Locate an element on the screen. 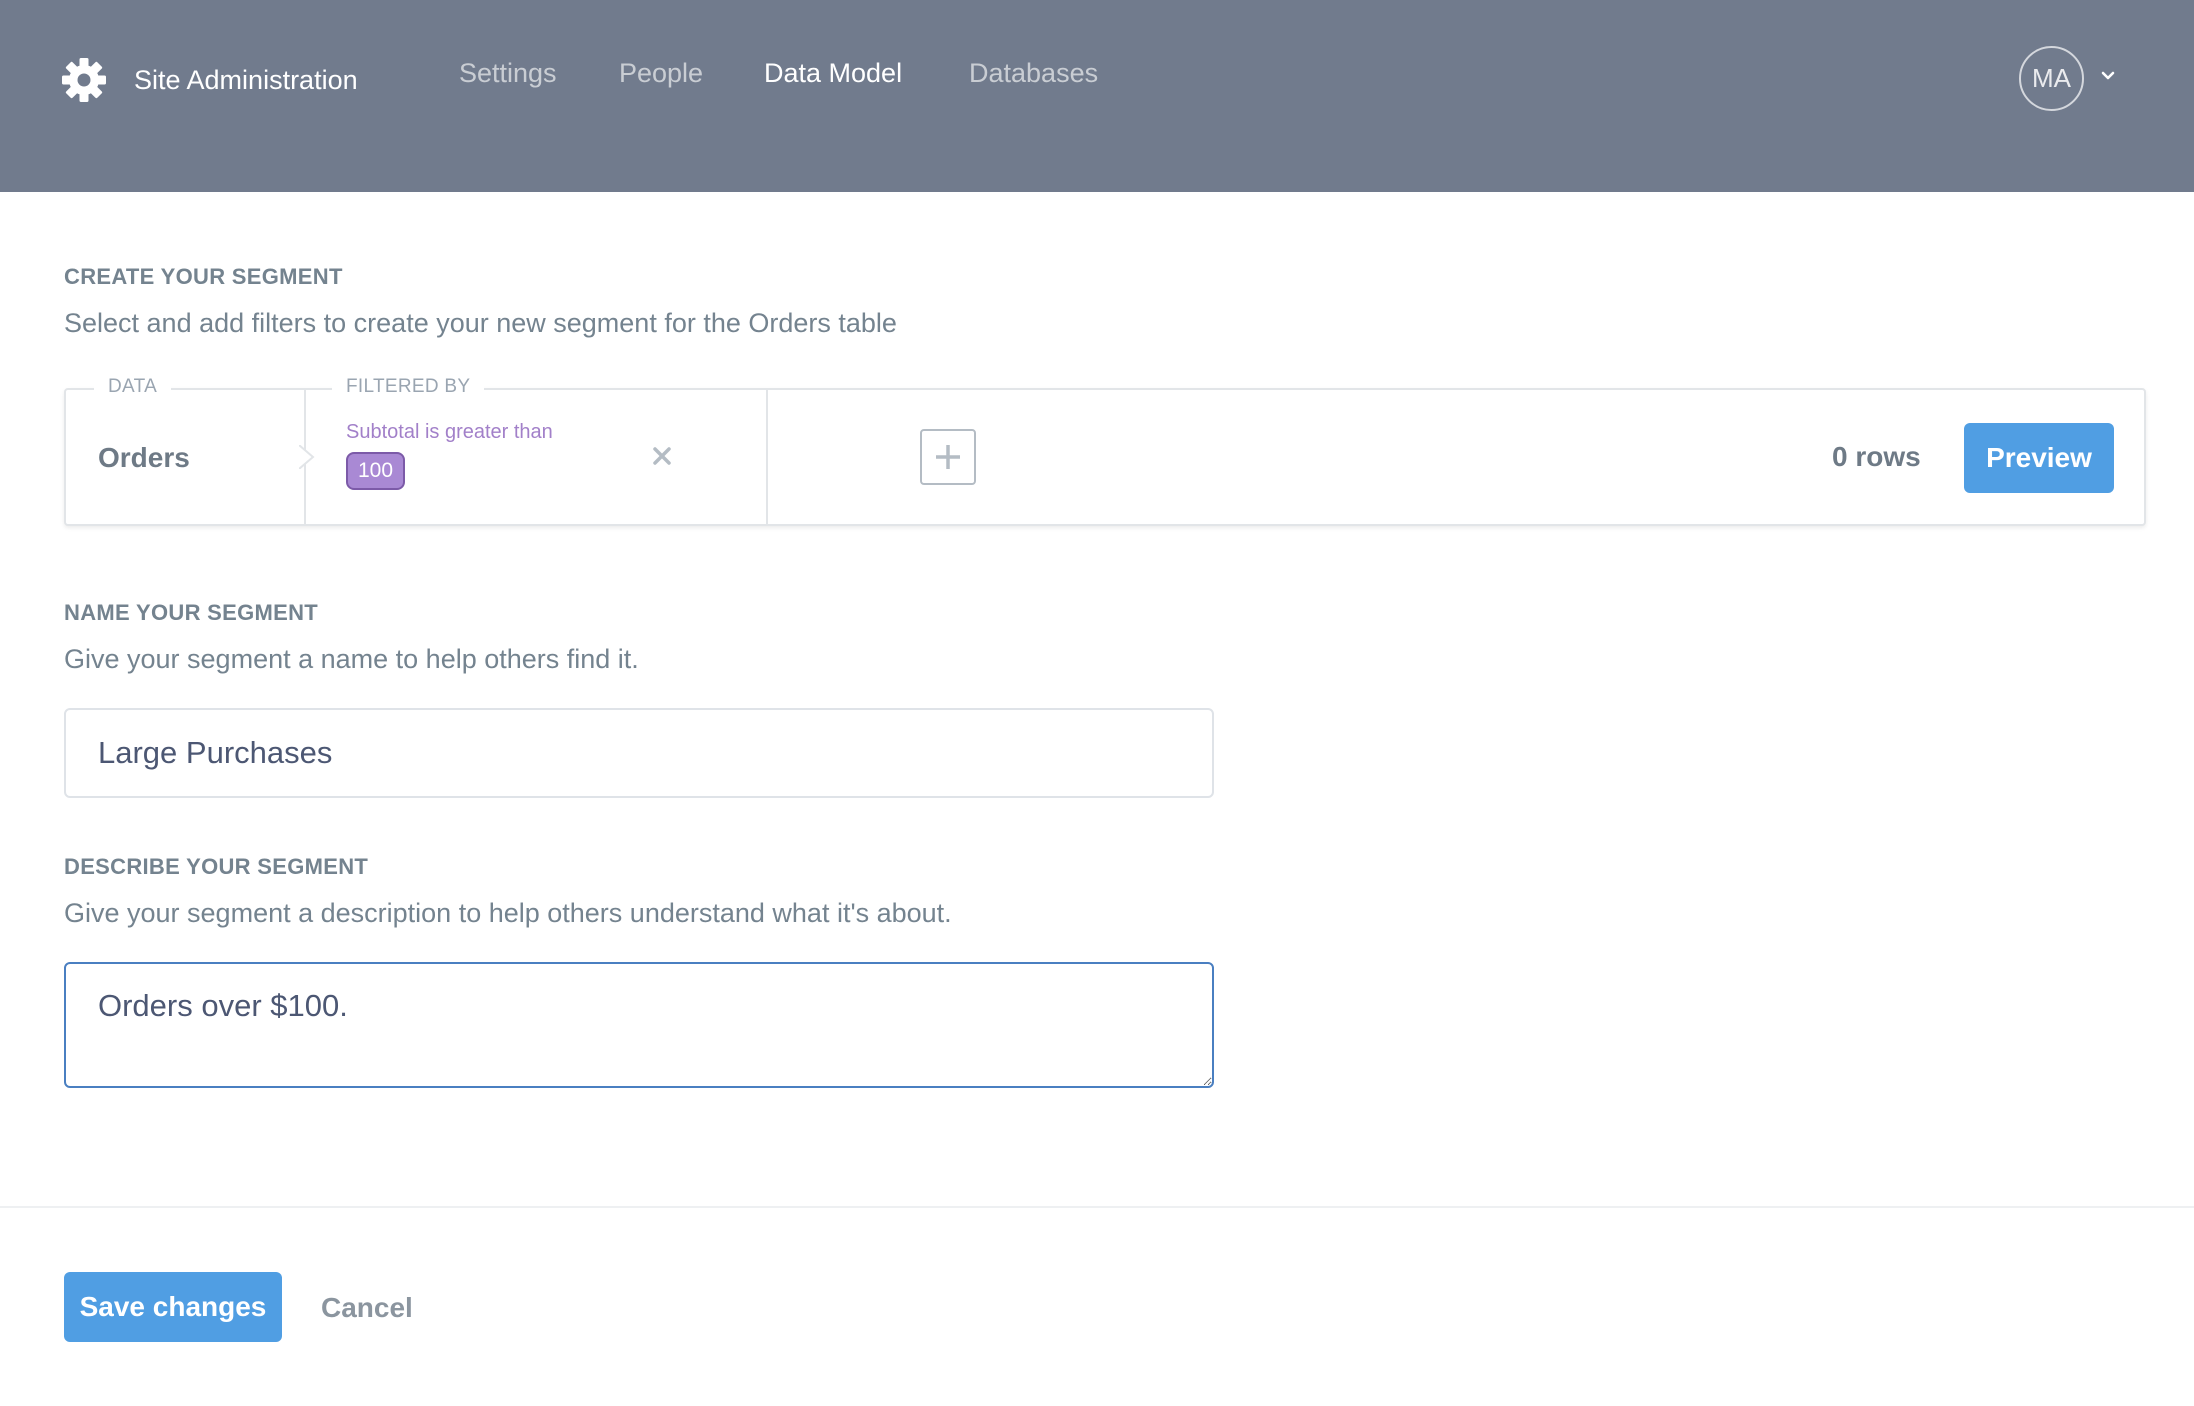 The height and width of the screenshot is (1406, 2194). preview-button: Preview is located at coordinates (2039, 458).